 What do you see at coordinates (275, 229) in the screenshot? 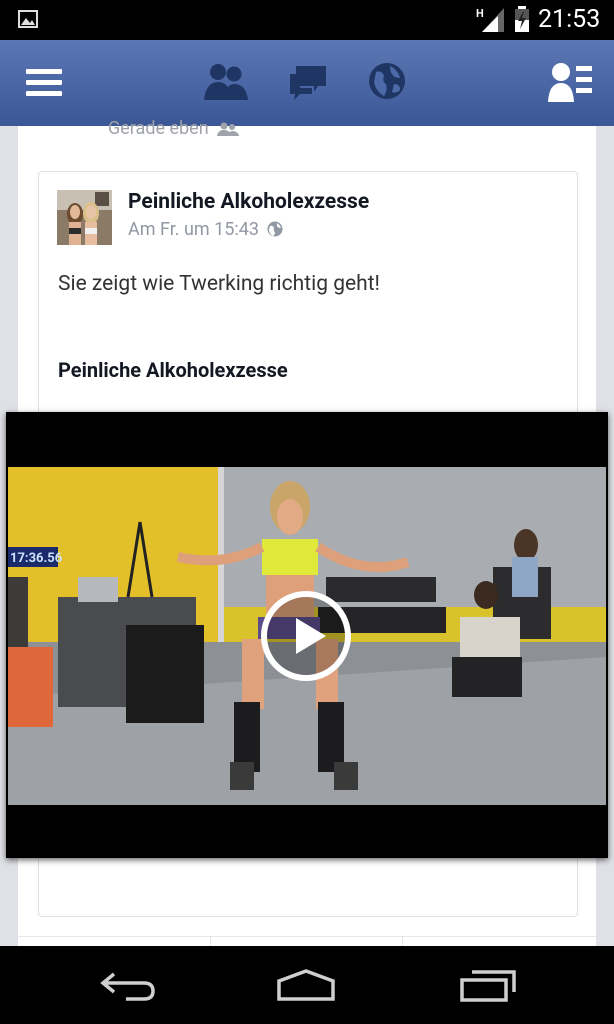
I see `public-globe-icon` at bounding box center [275, 229].